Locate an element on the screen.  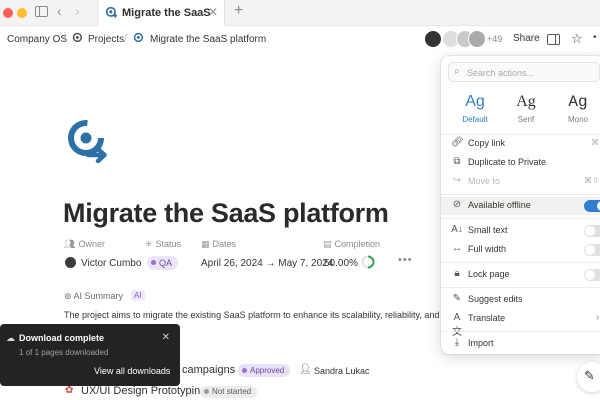
menu-item-label: Lock page is located at coordinates (489, 274).